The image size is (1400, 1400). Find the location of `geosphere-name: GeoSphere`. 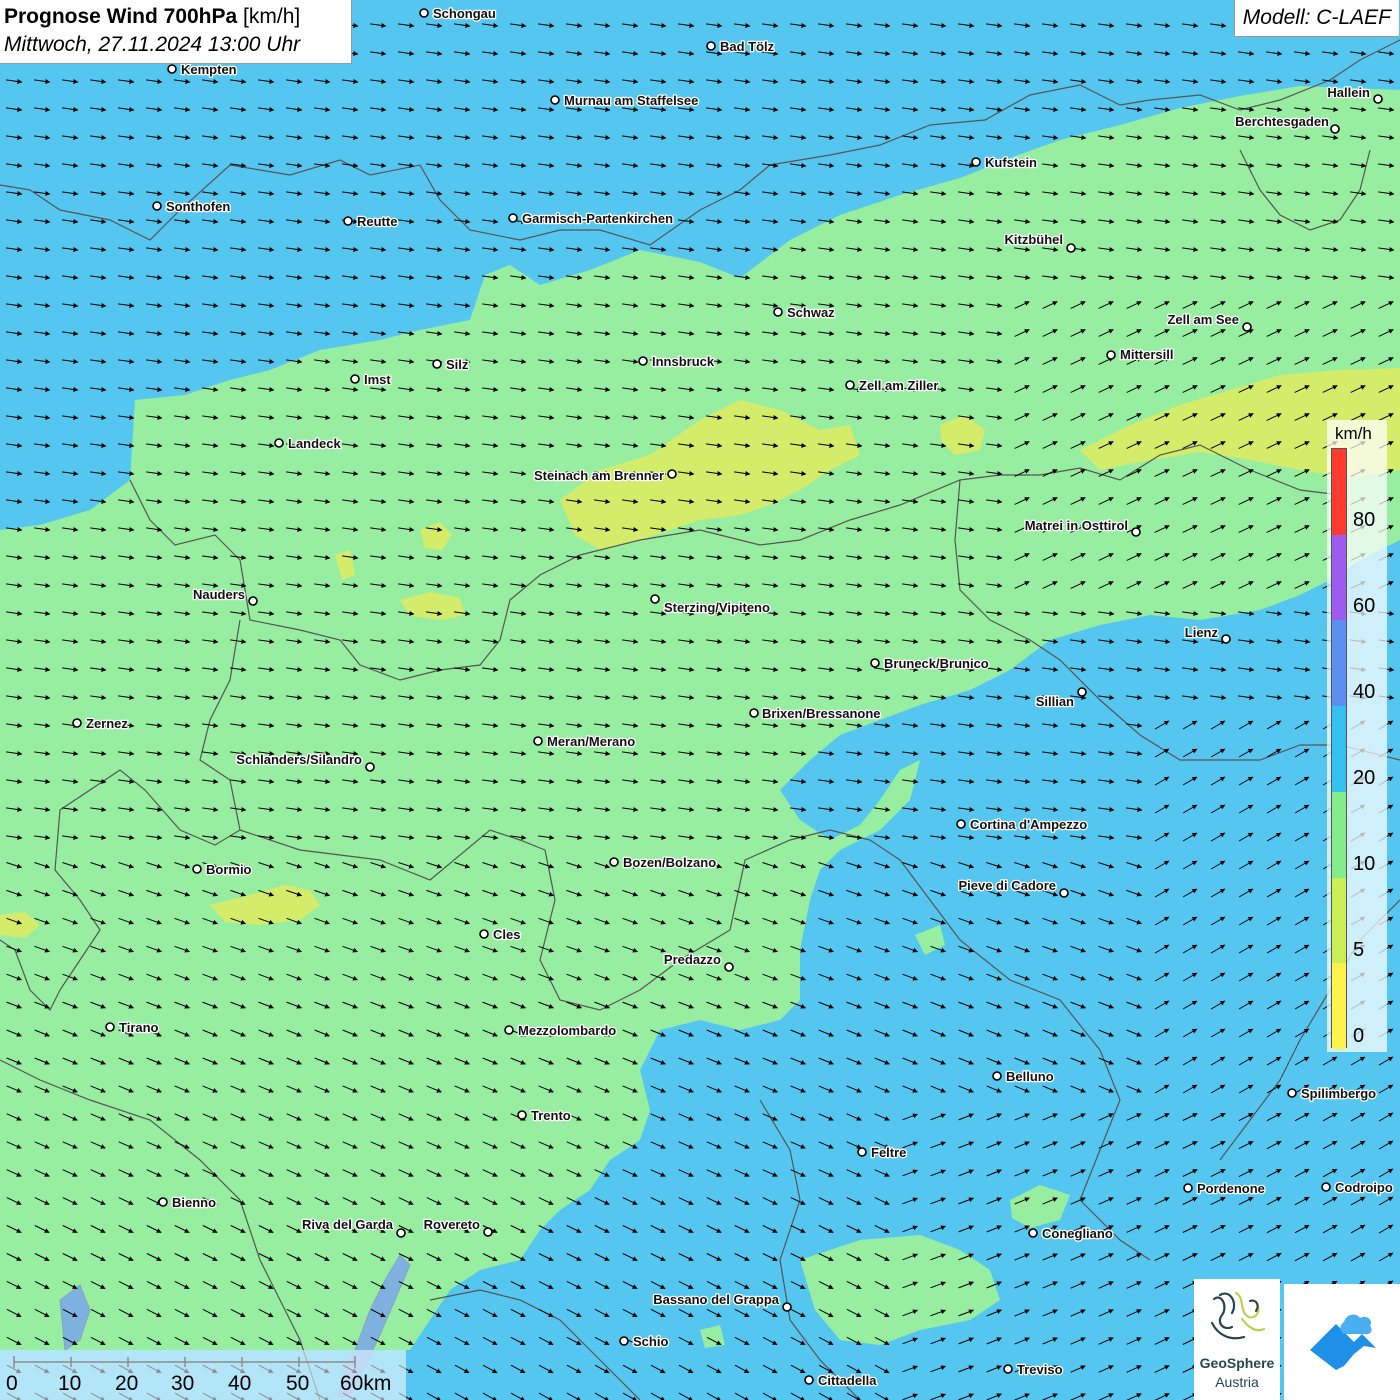

geosphere-name: GeoSphere is located at coordinates (1237, 1363).